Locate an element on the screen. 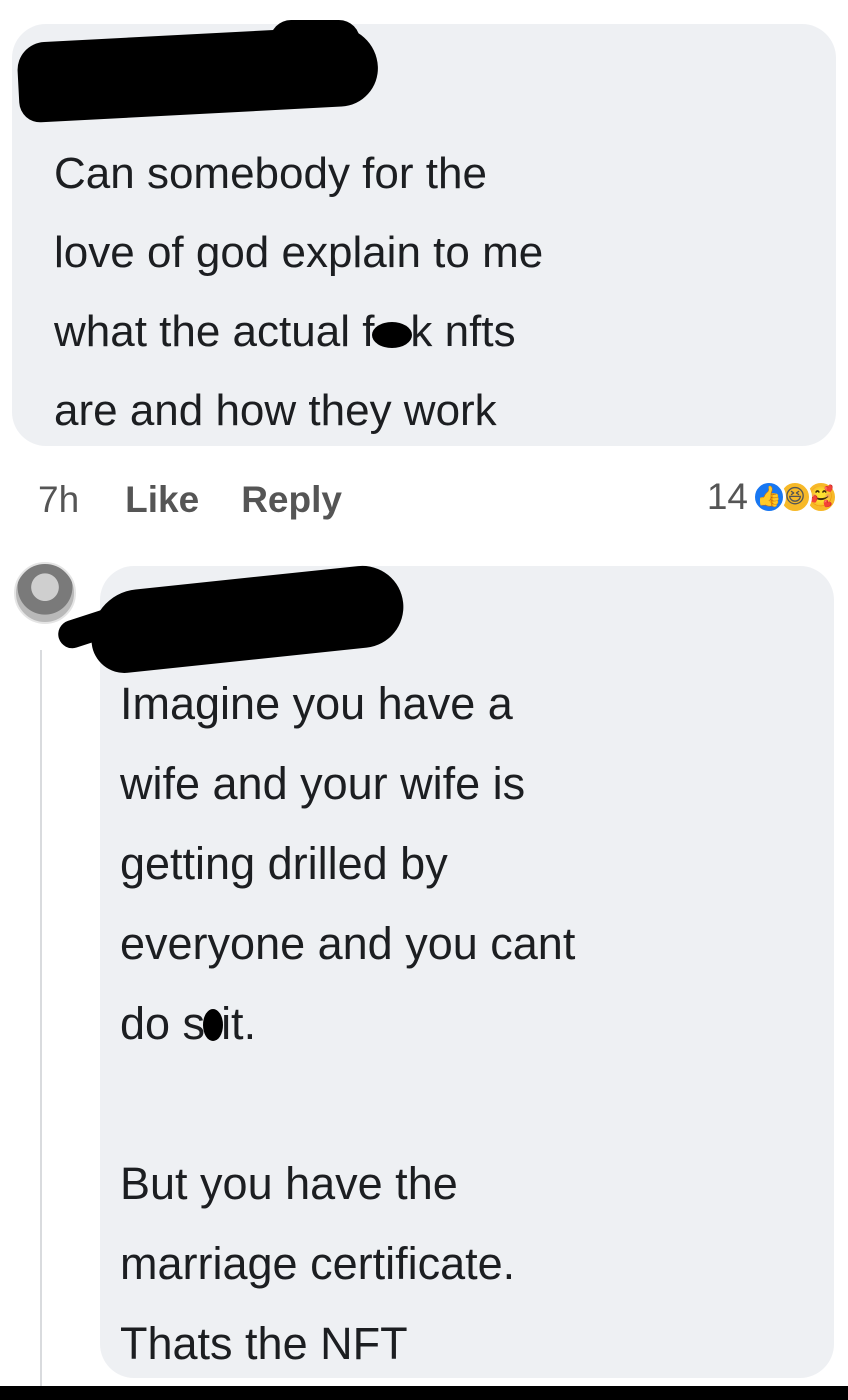 The image size is (848, 1400). comment-1-line-3-start: what the actual f is located at coordinates (214, 331).